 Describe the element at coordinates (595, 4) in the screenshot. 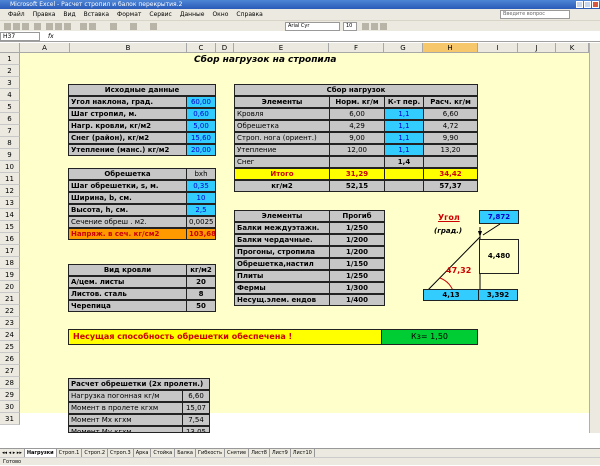

I see `close-icon` at that location.